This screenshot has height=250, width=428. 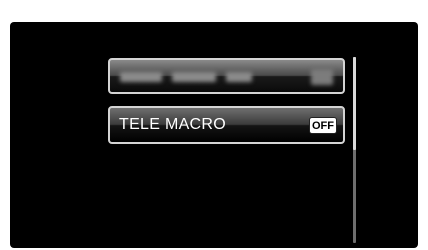 I want to click on blurred-label, so click(x=186, y=77).